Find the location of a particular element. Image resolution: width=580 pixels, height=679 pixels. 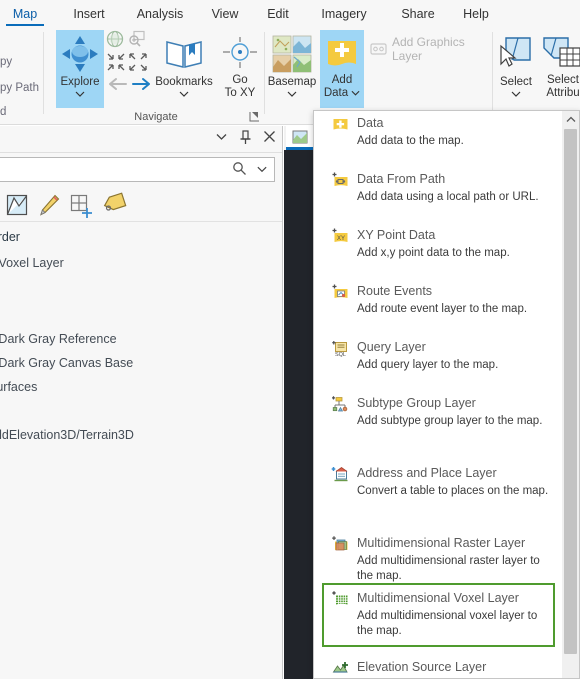

bookmarks-book-icon is located at coordinates (184, 53).